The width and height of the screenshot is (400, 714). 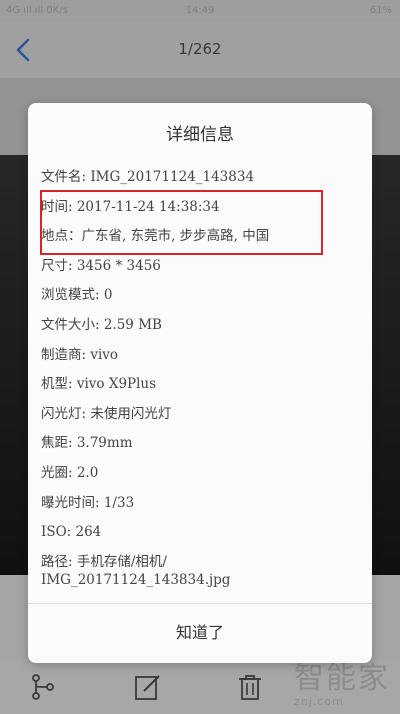 I want to click on detail-row-aperture: 光圈: 2.0, so click(x=70, y=472).